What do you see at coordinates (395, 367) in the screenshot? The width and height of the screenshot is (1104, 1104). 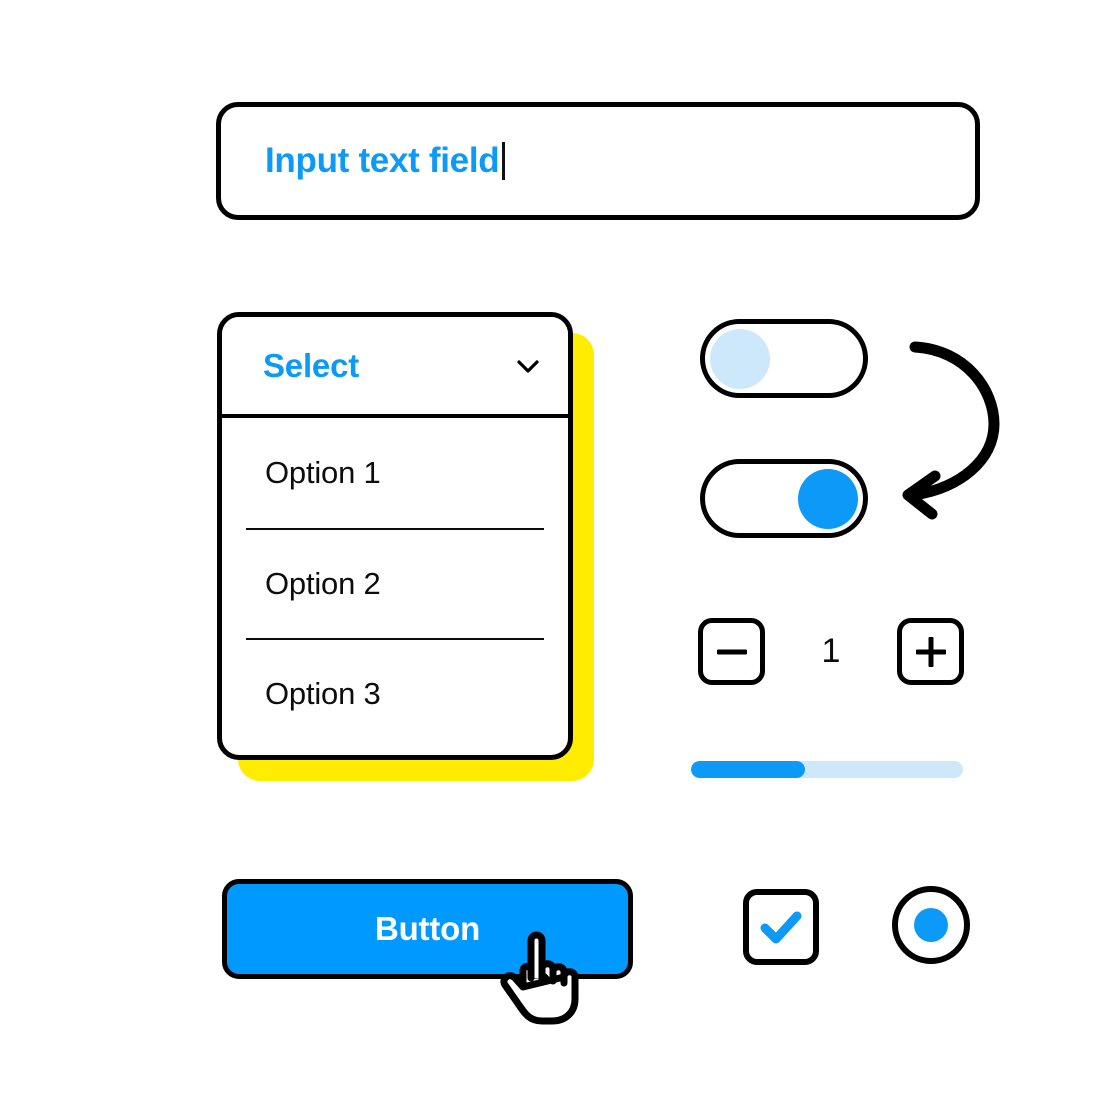 I see `select-header: Select` at bounding box center [395, 367].